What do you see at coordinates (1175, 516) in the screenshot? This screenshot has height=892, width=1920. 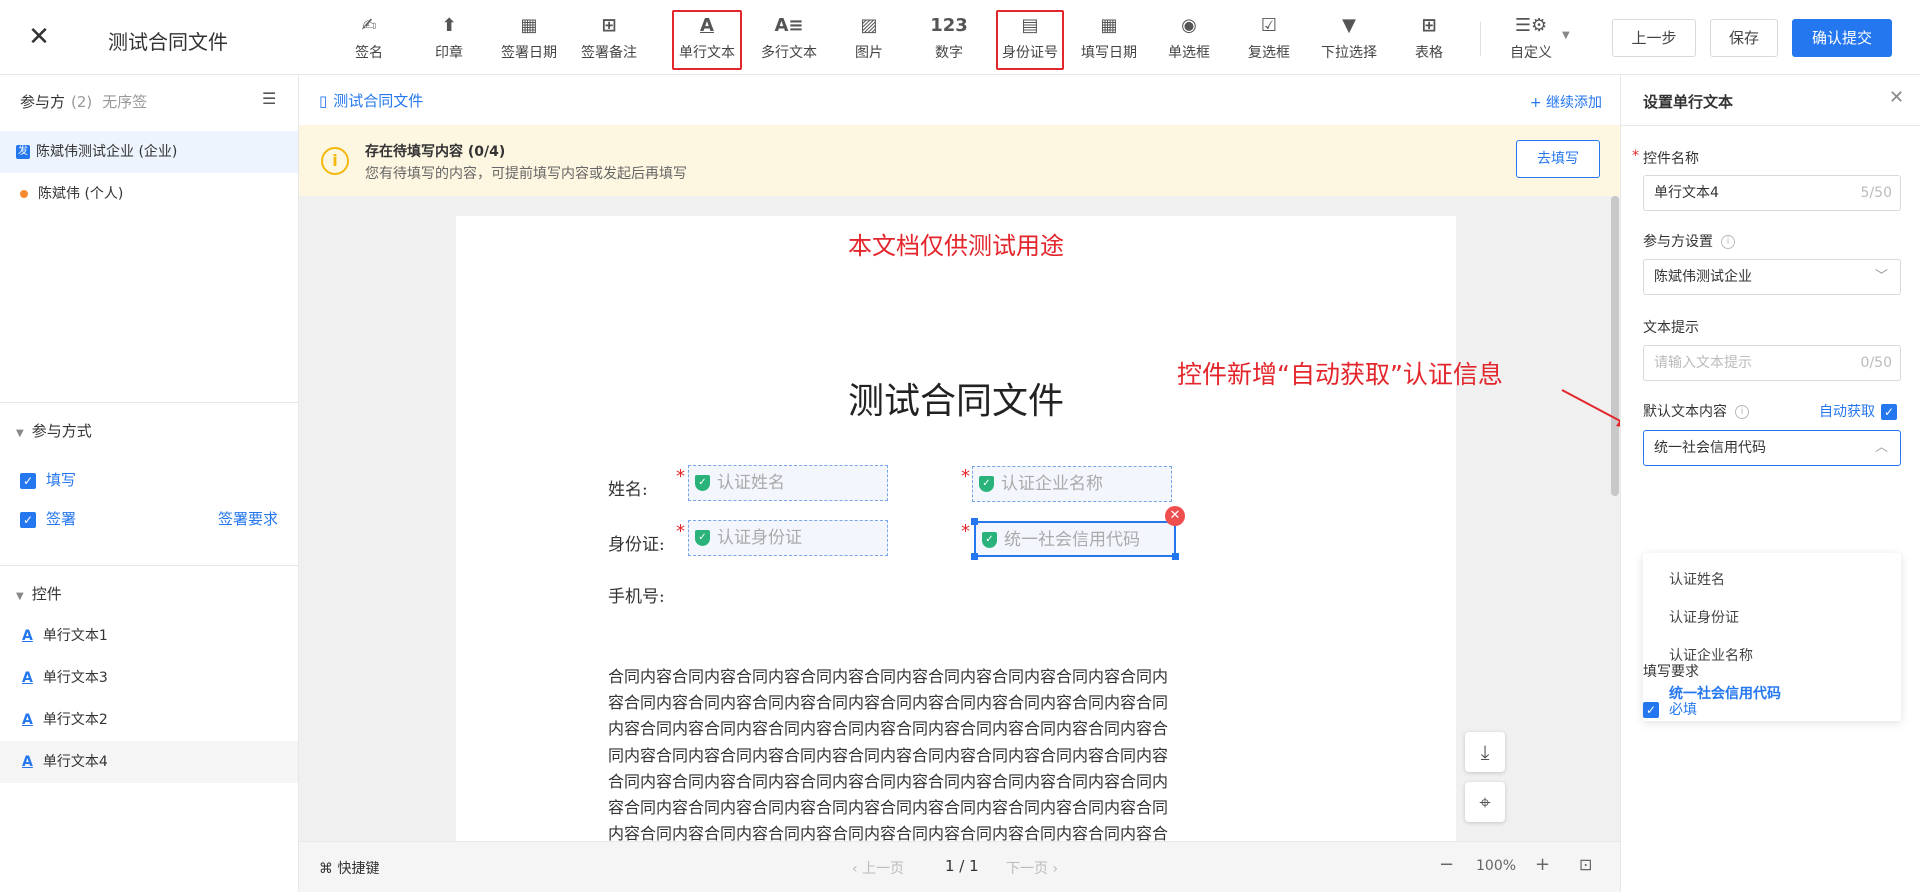 I see `delete-field-icon: ✕` at bounding box center [1175, 516].